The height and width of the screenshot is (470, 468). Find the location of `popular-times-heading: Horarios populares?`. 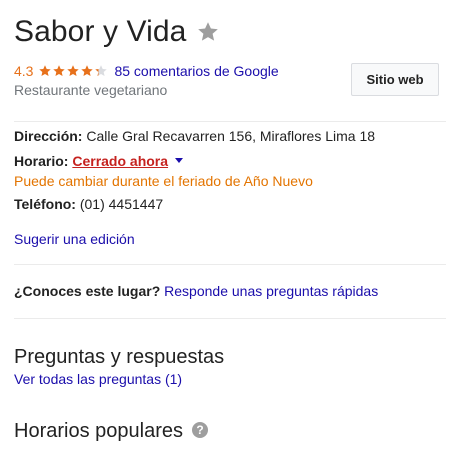

popular-times-heading: Horarios populares? is located at coordinates (111, 431).